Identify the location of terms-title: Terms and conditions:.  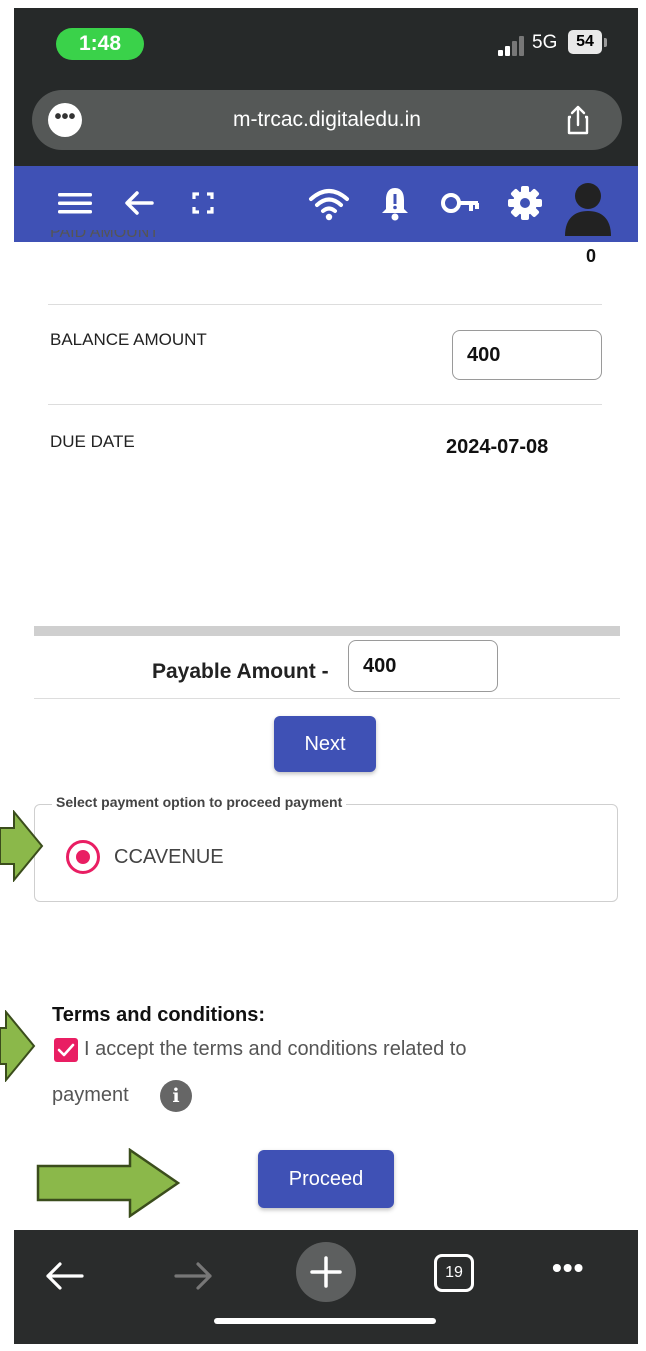
(158, 1015).